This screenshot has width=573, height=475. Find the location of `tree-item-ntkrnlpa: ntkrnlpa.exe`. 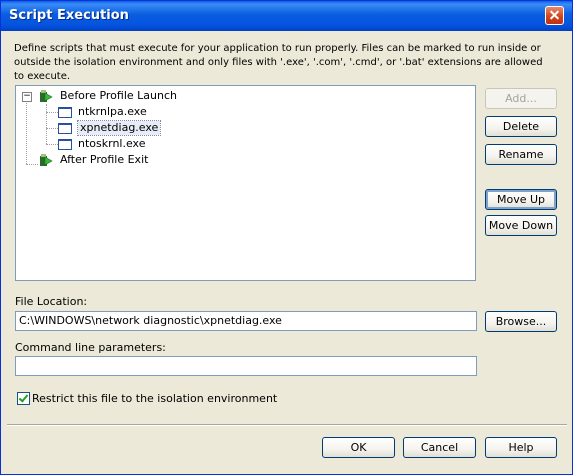

tree-item-ntkrnlpa: ntkrnlpa.exe is located at coordinates (112, 112).